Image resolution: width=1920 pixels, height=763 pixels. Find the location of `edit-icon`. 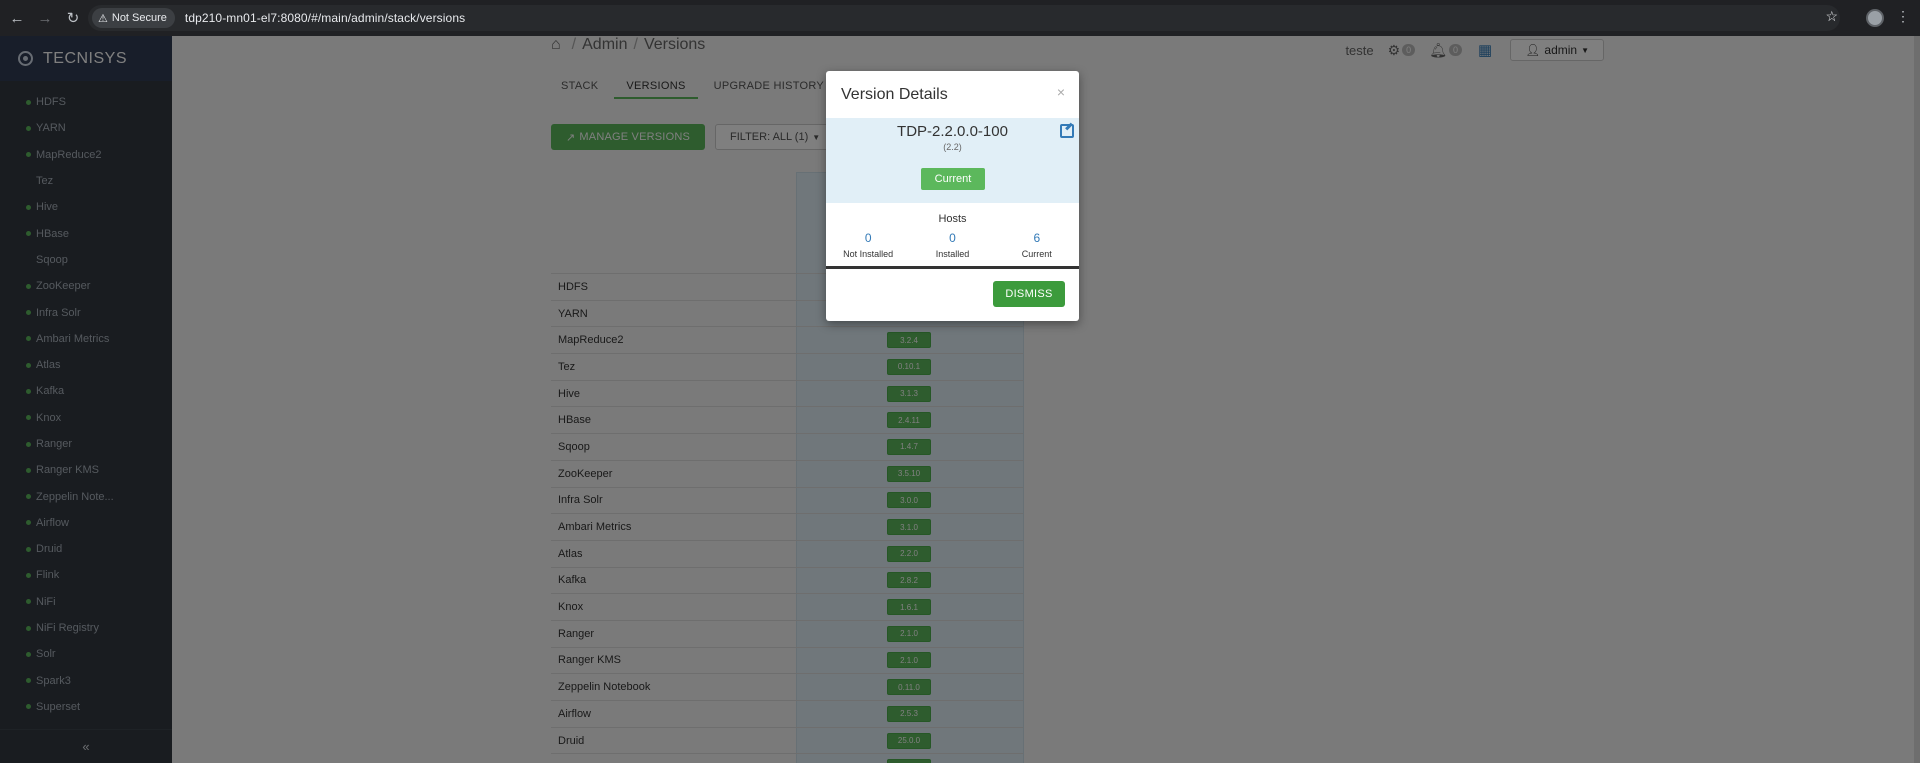

edit-icon is located at coordinates (1067, 131).